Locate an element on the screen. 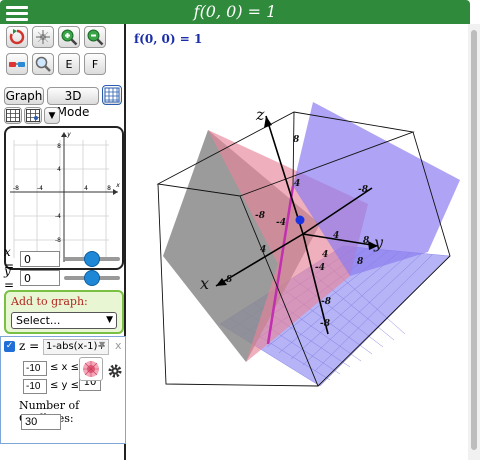  x-min-input is located at coordinates (35, 368).